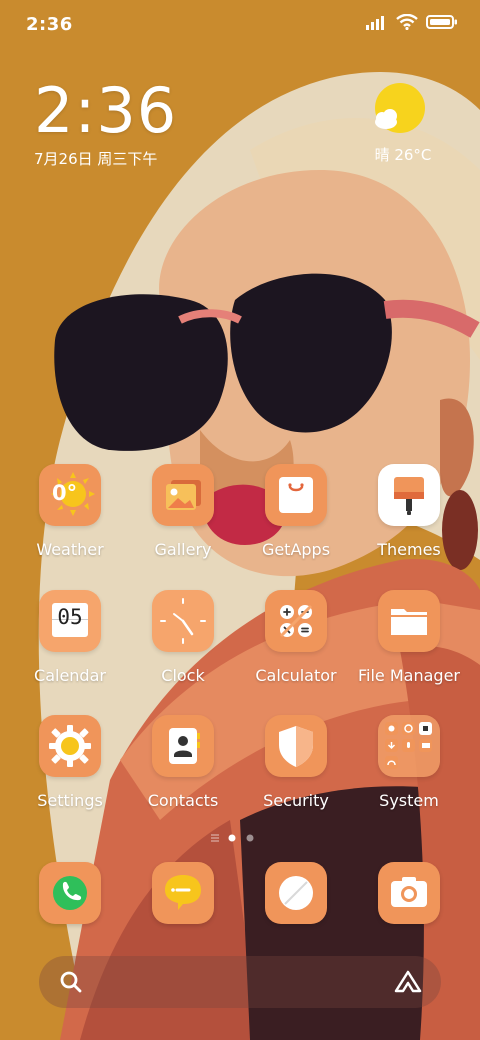 The width and height of the screenshot is (480, 1040). What do you see at coordinates (183, 746) in the screenshot?
I see `contacts-icon` at bounding box center [183, 746].